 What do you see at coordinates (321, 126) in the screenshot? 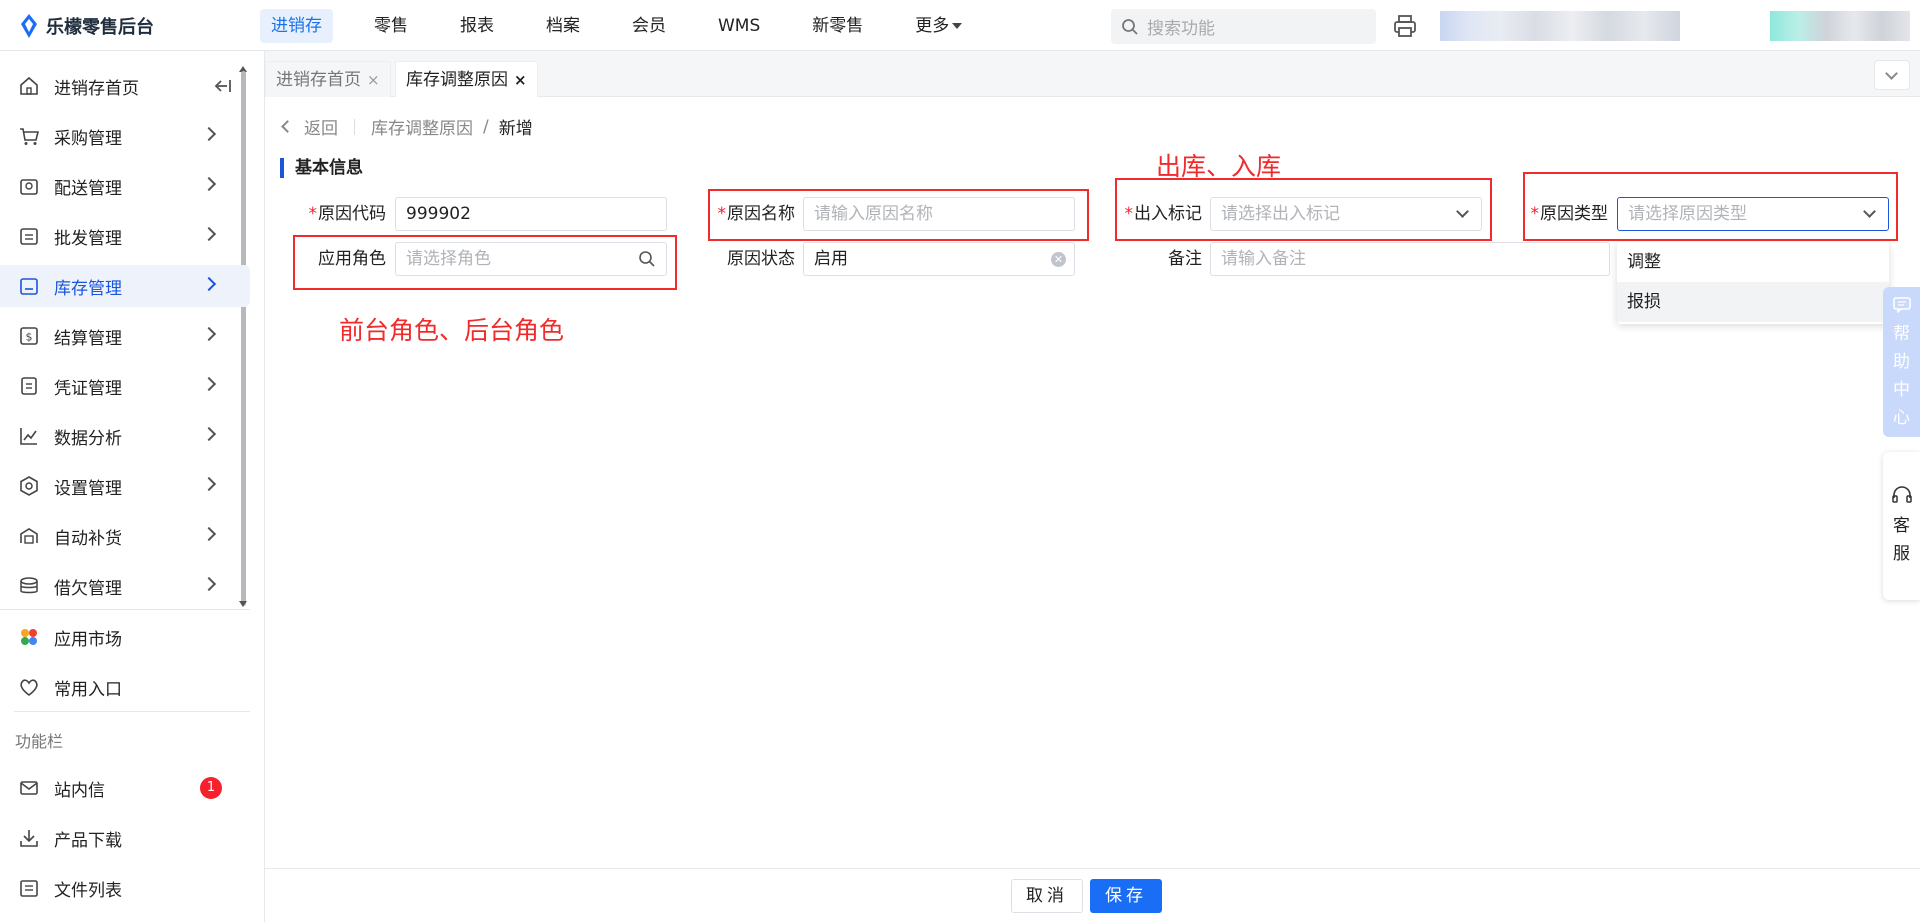
I see `back-link: 返回` at bounding box center [321, 126].